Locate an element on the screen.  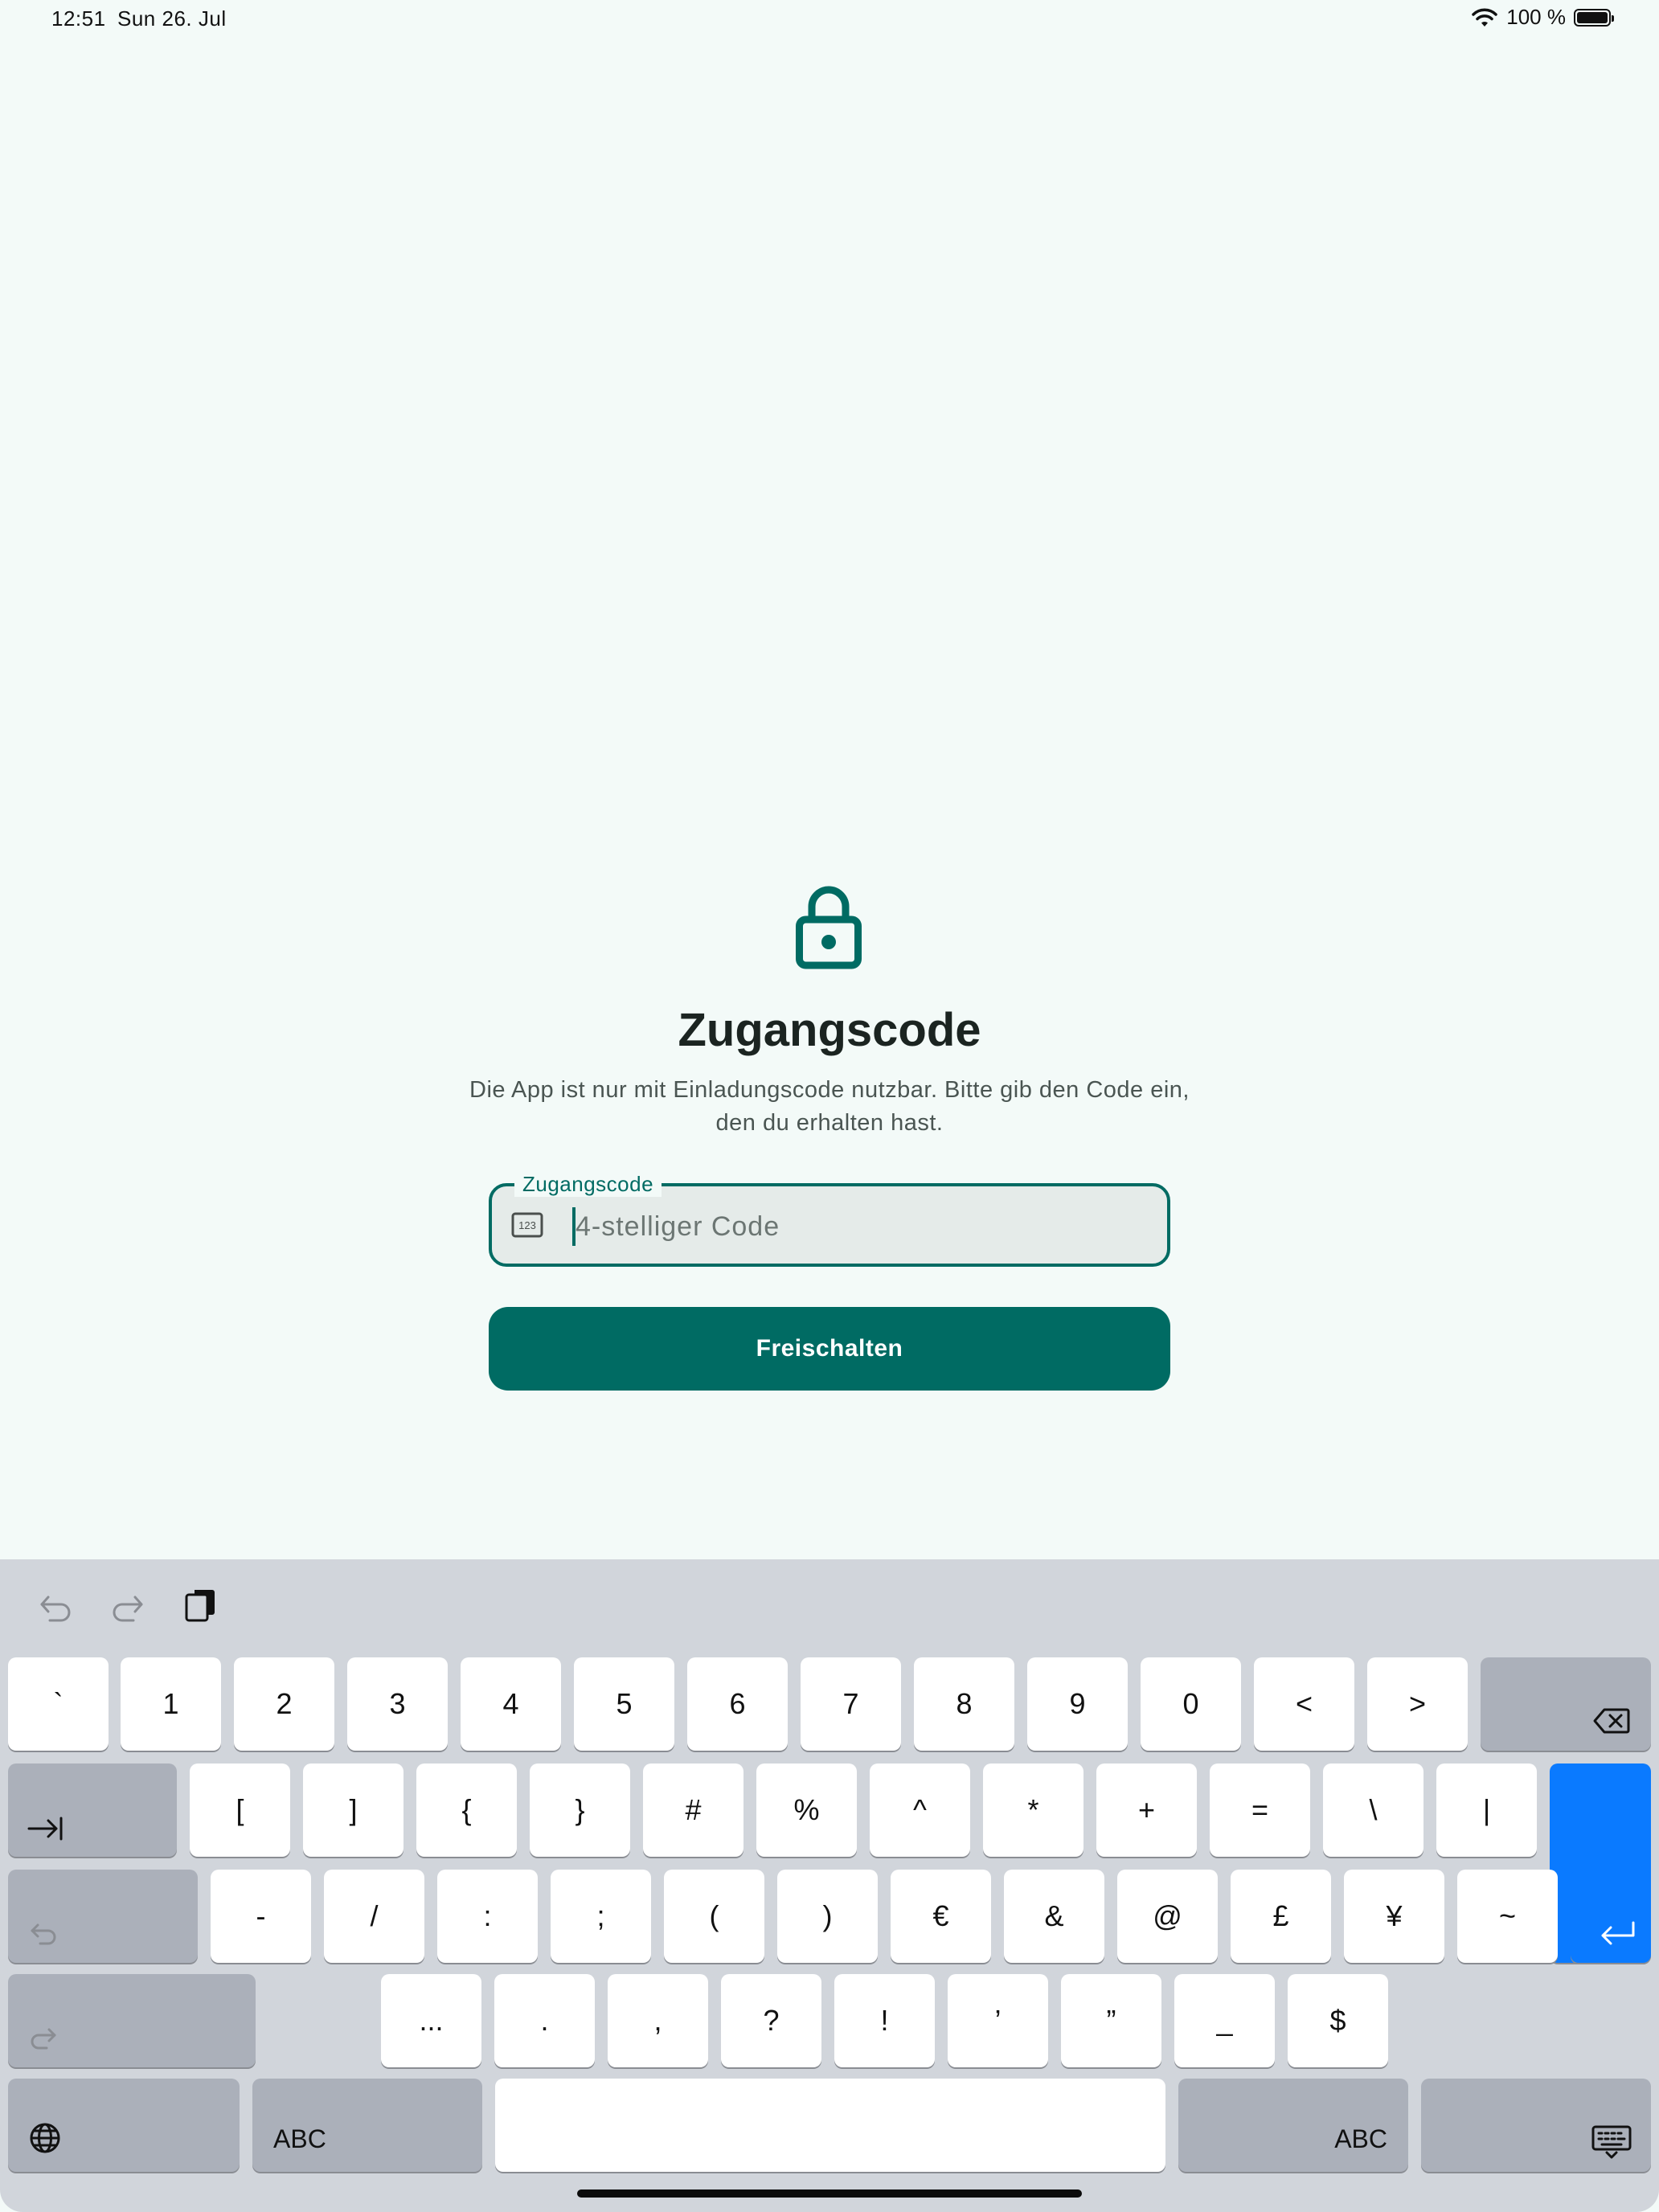
key: 8 is located at coordinates (964, 1704).